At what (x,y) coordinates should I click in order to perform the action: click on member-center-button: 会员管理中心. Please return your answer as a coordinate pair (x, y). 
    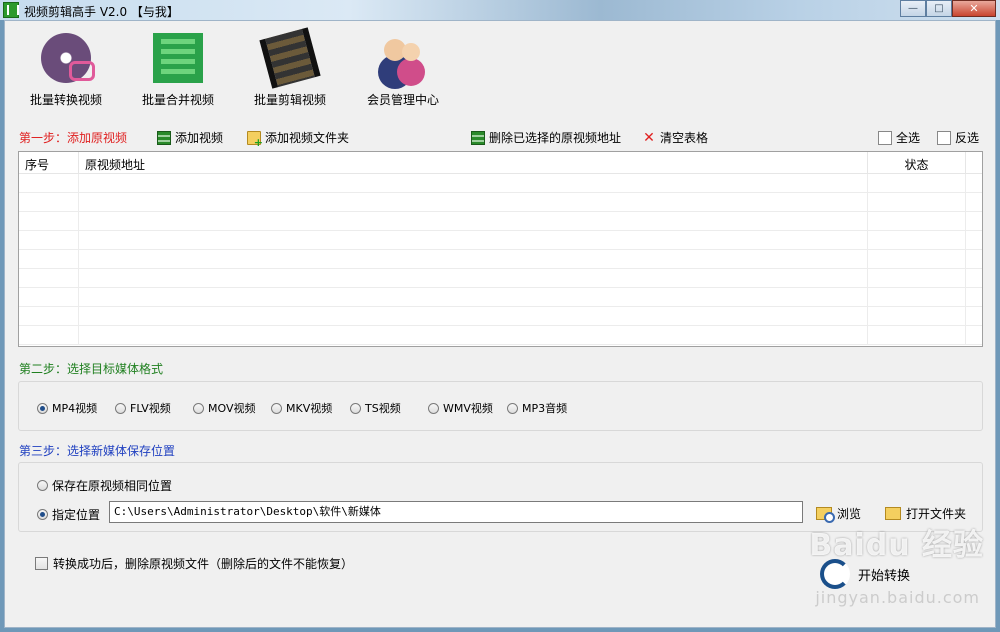
    Looking at the image, I should click on (403, 70).